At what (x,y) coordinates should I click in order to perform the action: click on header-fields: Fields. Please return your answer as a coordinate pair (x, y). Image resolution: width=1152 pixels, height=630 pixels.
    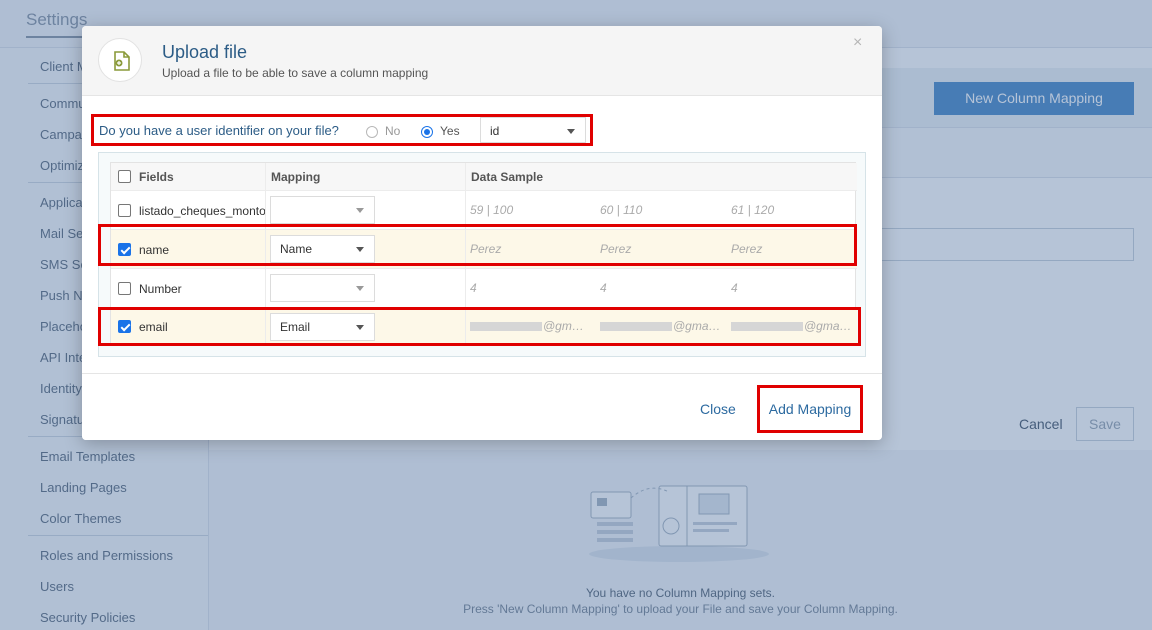
    Looking at the image, I should click on (156, 177).